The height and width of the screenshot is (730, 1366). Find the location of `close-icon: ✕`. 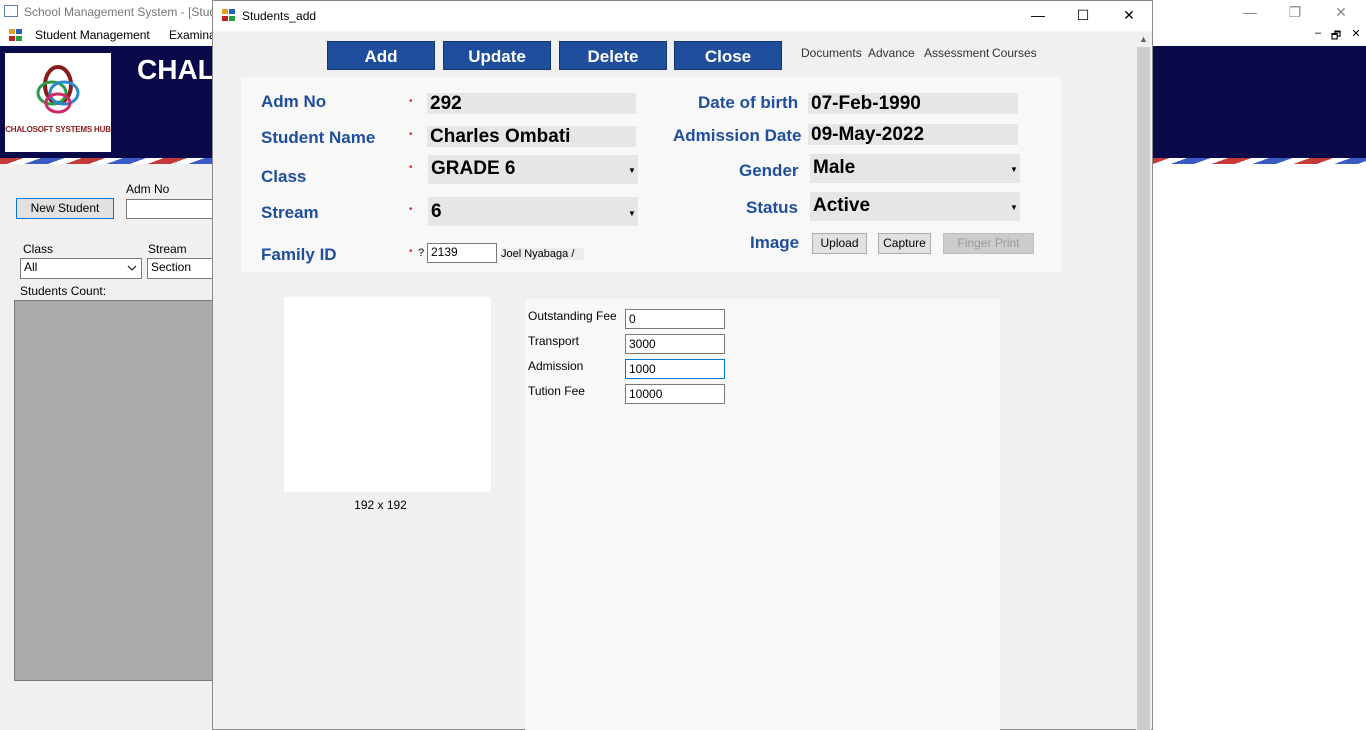

close-icon: ✕ is located at coordinates (1341, 12).